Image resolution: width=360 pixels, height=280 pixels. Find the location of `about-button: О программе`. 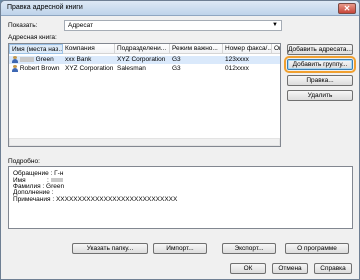

about-button: О программе is located at coordinates (317, 248).